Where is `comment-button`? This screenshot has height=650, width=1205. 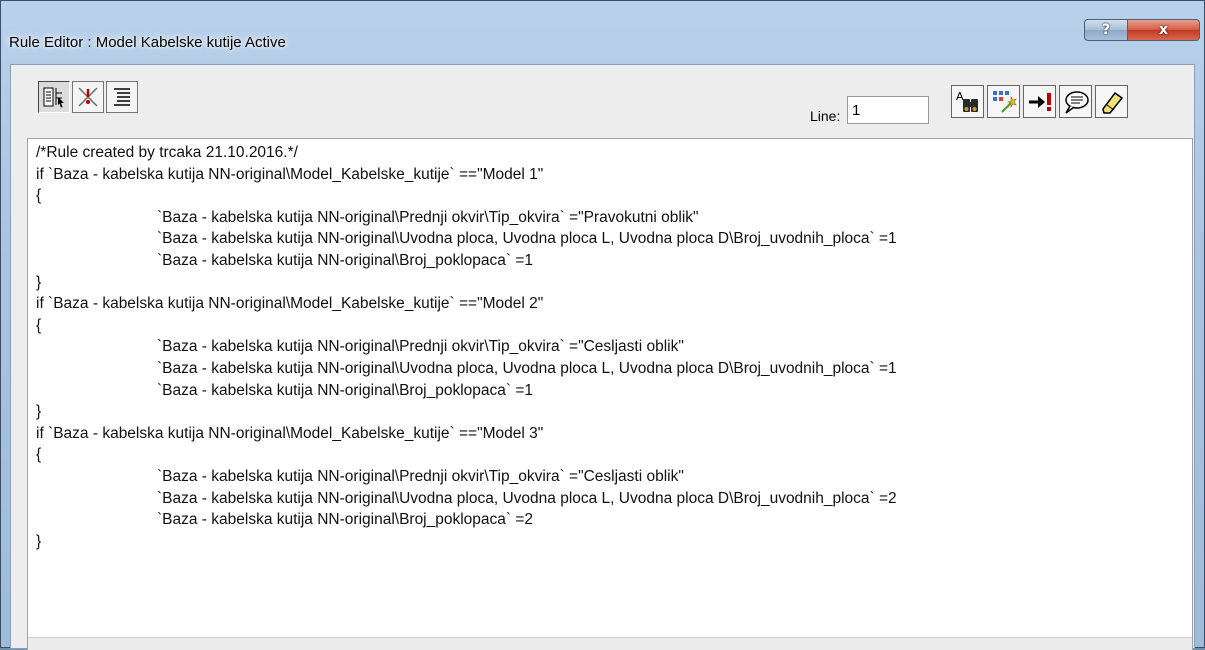 comment-button is located at coordinates (1075, 101).